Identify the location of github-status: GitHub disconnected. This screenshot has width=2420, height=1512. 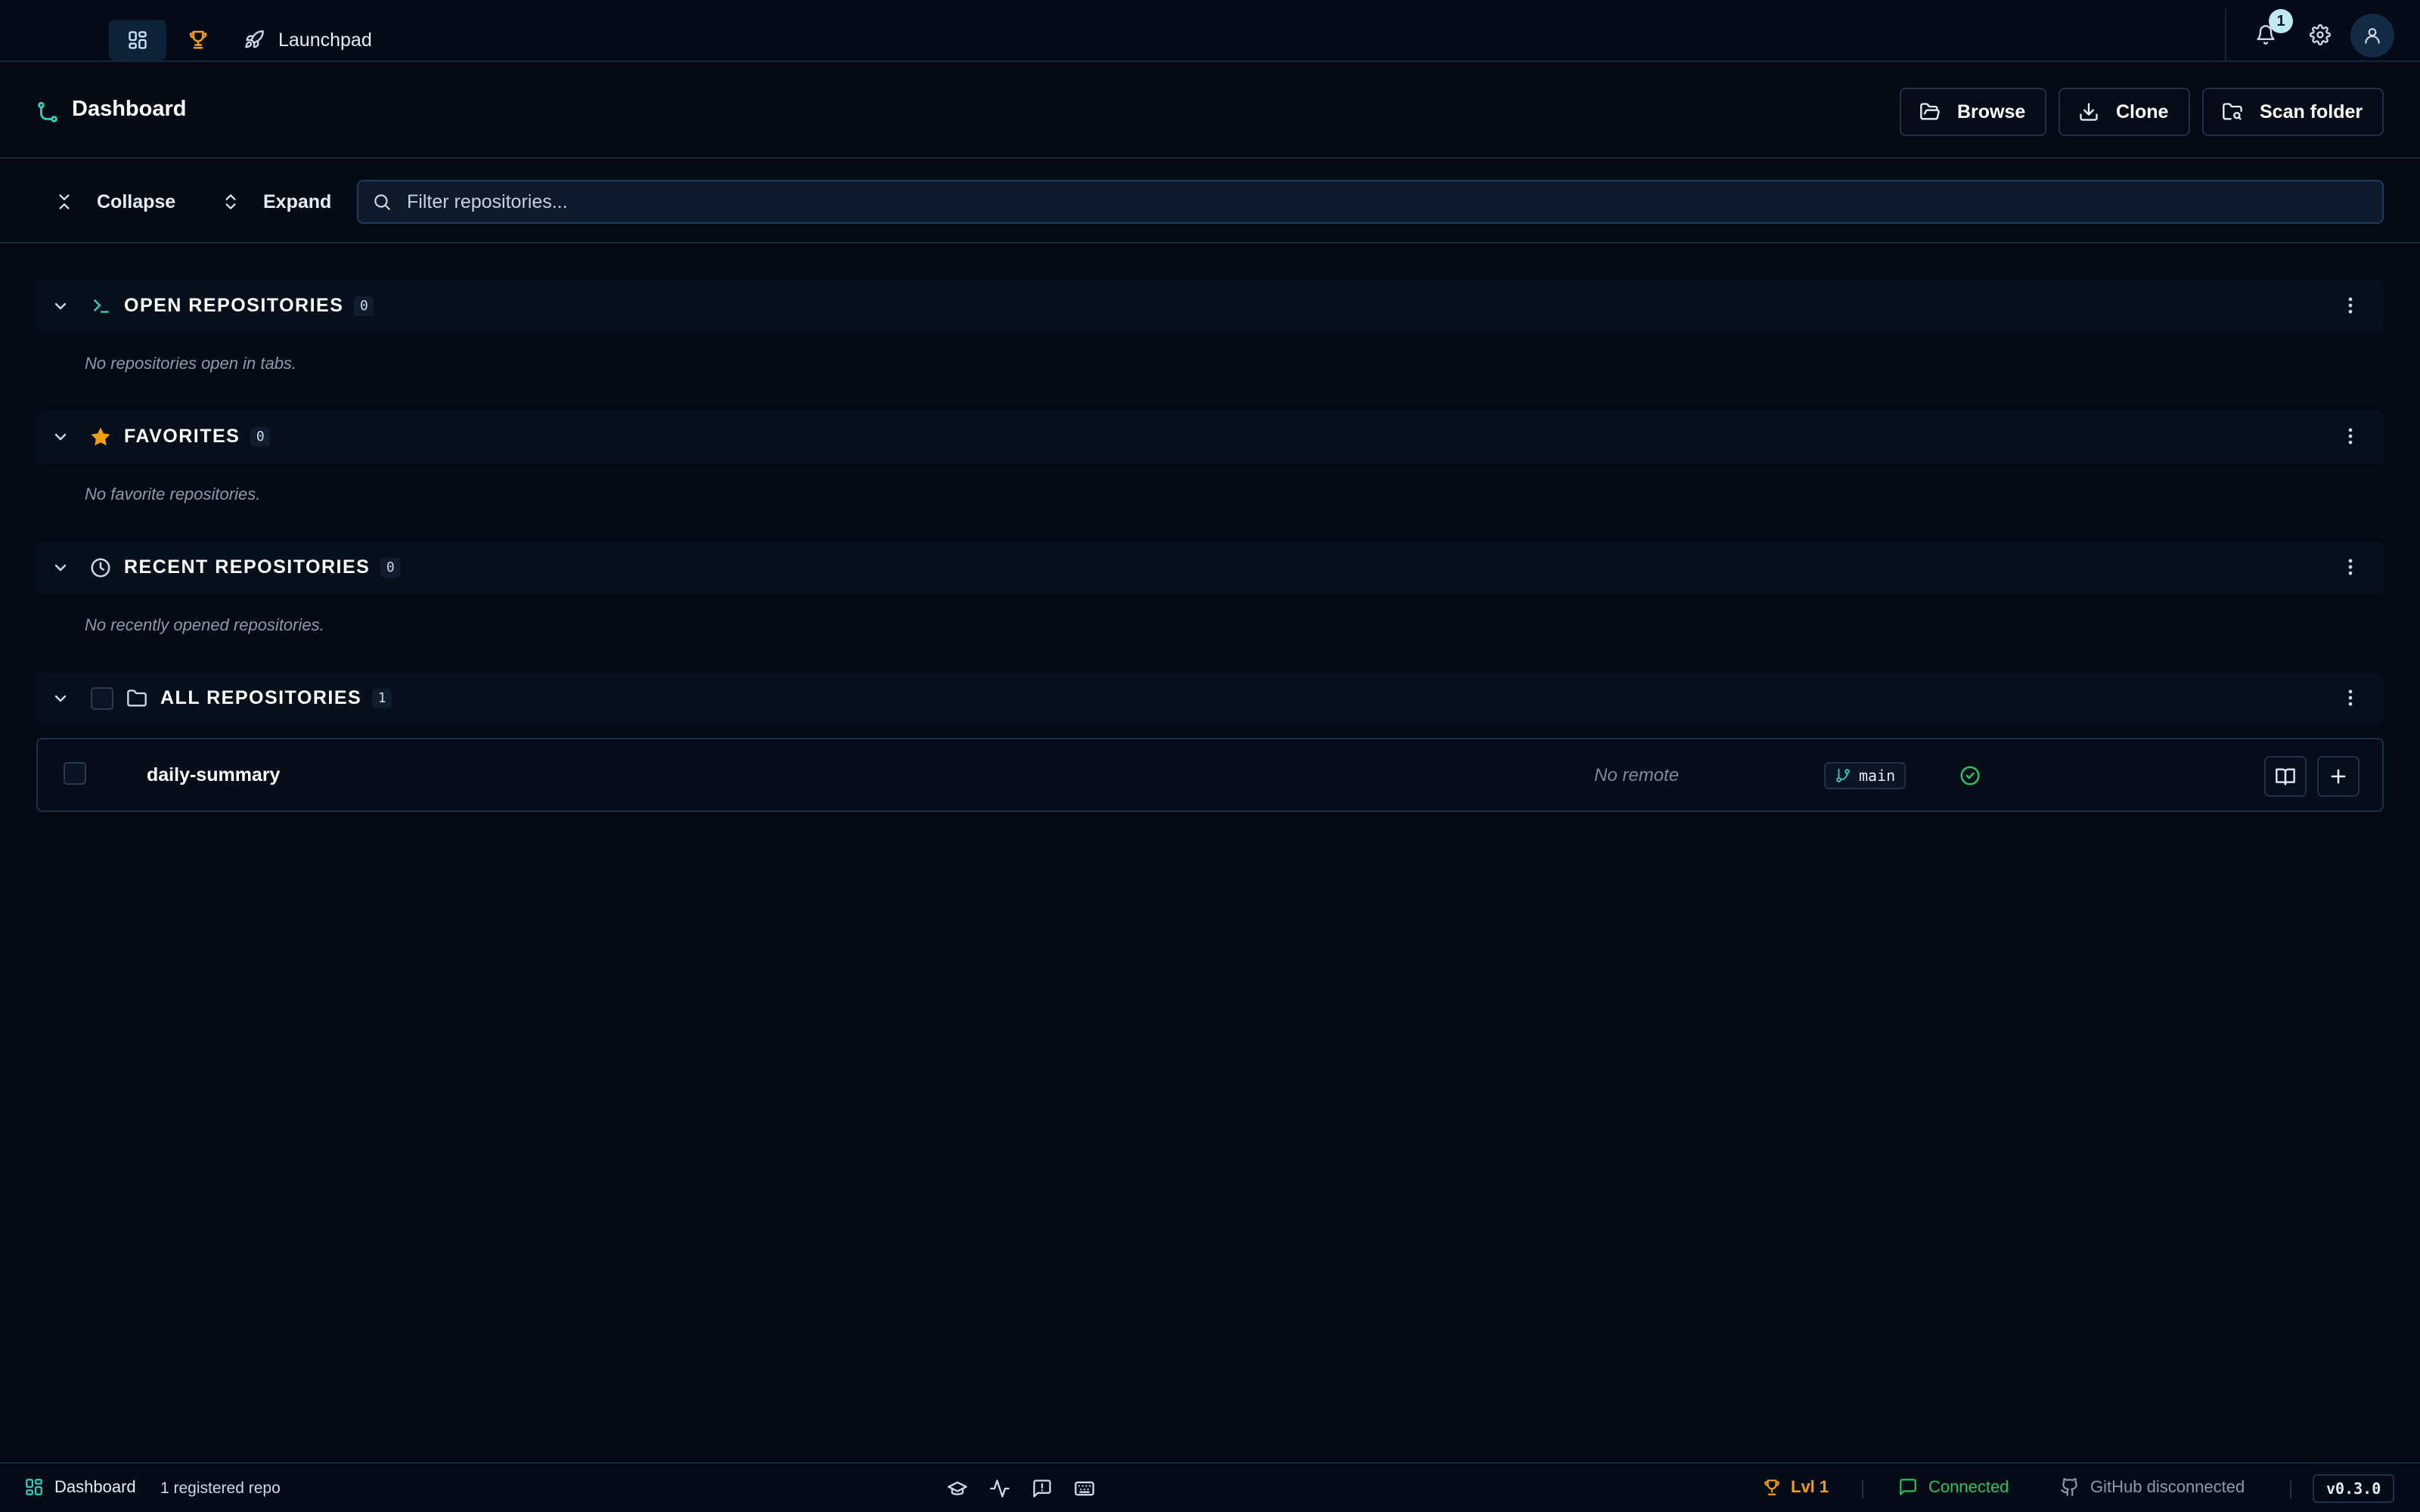
(2152, 1487).